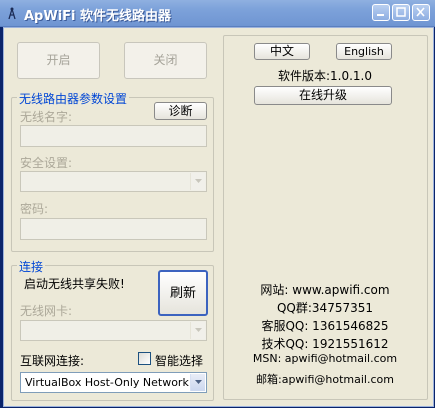 The height and width of the screenshot is (408, 435). Describe the element at coordinates (46, 163) in the screenshot. I see `security-label: 安全设置:` at that location.